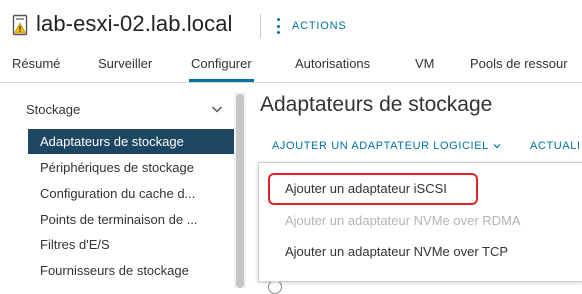 This screenshot has width=582, height=294. I want to click on sidebar-item-storage-providers: Fournisseurs de stockage, so click(131, 270).